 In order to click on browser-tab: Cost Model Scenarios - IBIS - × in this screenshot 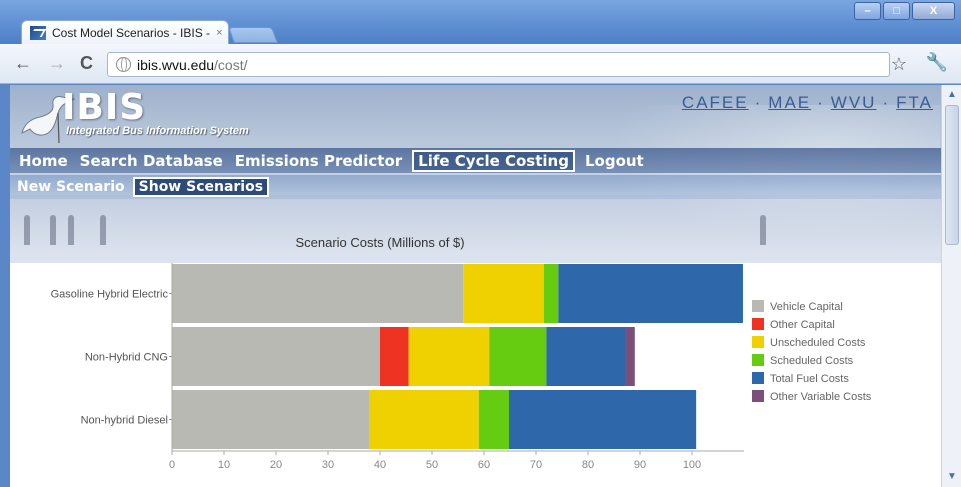, I will do `click(125, 32)`.